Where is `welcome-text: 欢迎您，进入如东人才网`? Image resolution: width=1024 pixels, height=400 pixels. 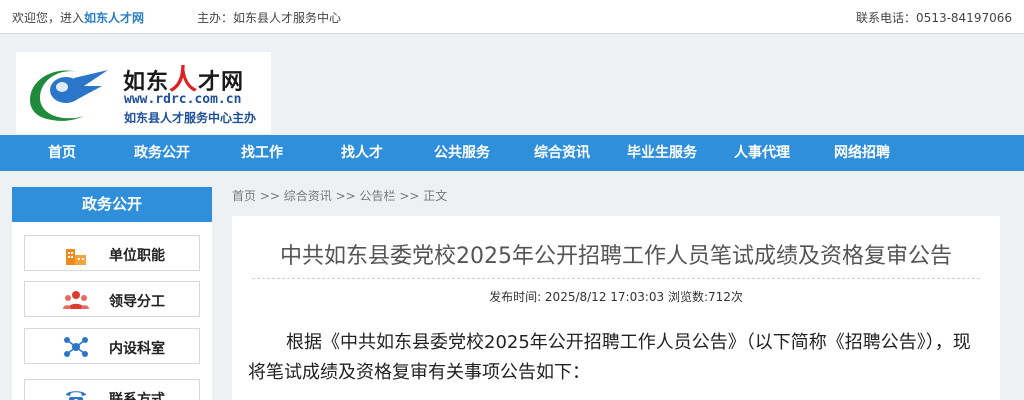
welcome-text: 欢迎您，进入如东人才网 is located at coordinates (78, 17).